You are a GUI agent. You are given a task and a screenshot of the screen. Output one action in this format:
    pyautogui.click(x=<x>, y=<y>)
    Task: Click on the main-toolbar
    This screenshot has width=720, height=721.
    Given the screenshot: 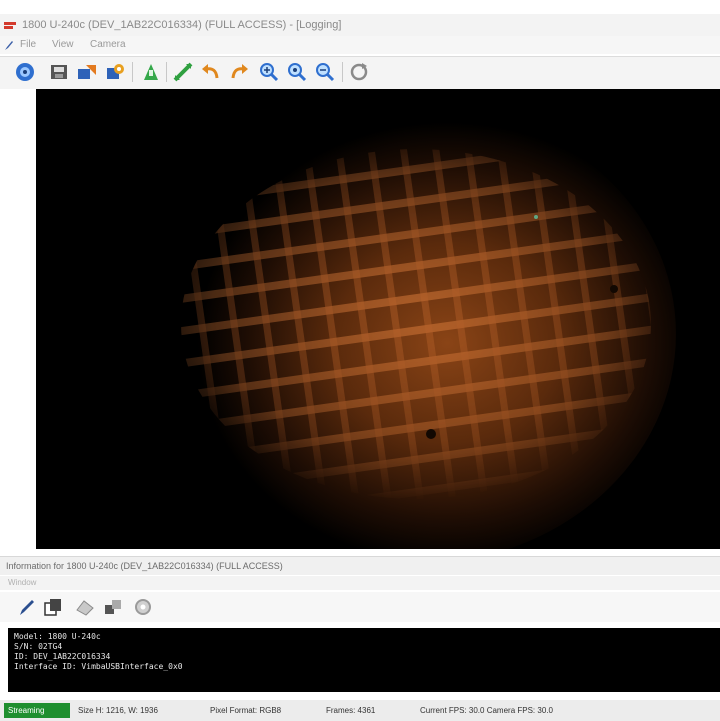 What is the action you would take?
    pyautogui.click(x=360, y=73)
    